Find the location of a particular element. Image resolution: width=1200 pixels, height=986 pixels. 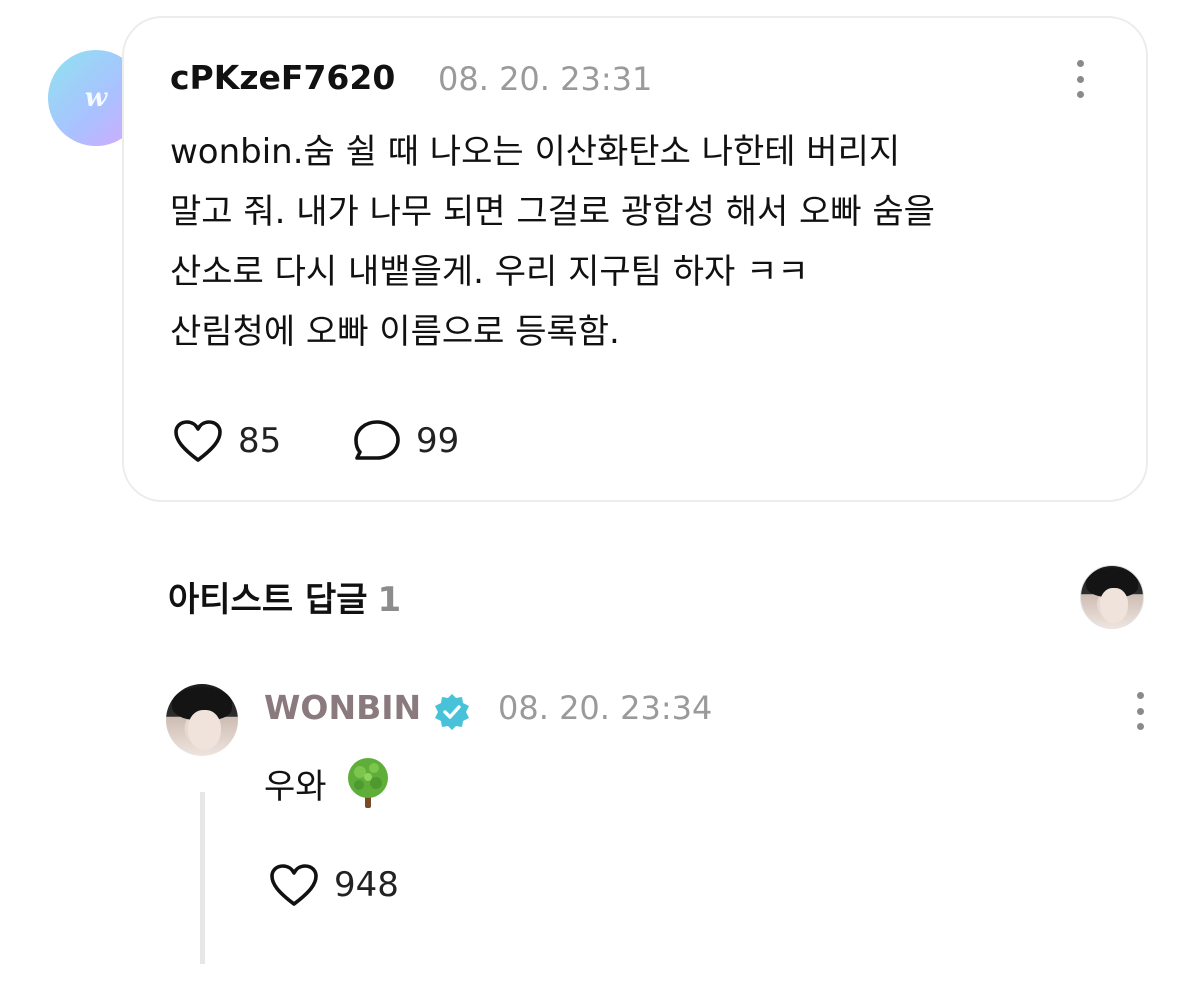

reply-avatar is located at coordinates (202, 720).